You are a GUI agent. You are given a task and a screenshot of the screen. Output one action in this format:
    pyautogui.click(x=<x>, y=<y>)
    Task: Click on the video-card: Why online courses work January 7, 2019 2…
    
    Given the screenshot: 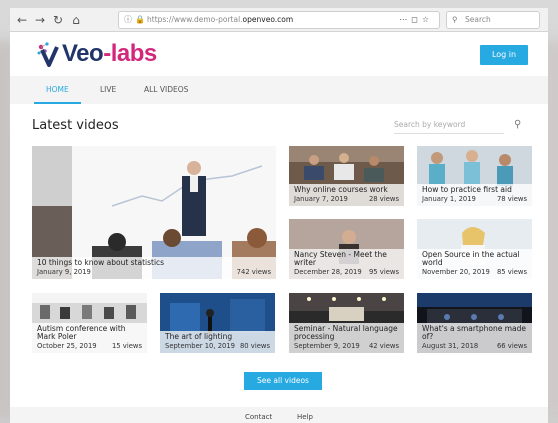 What is the action you would take?
    pyautogui.click(x=346, y=176)
    